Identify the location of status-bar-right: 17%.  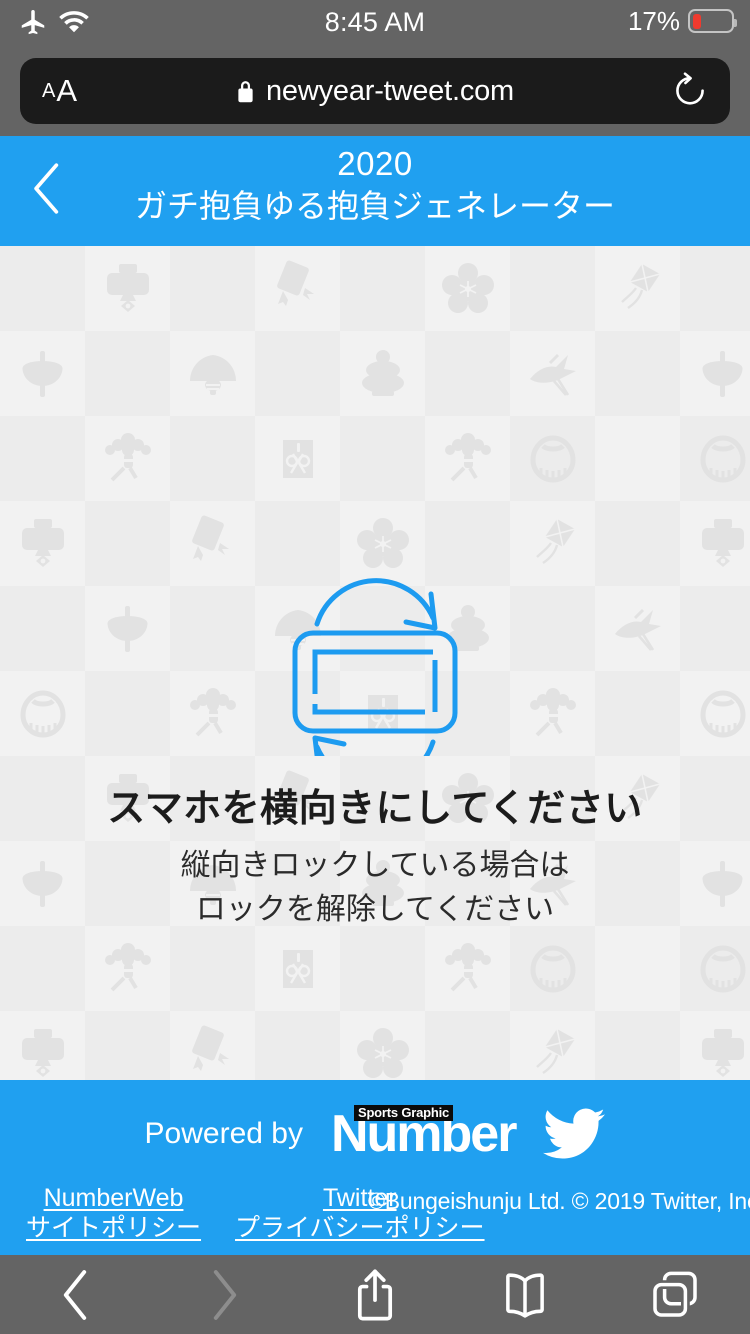
(682, 21).